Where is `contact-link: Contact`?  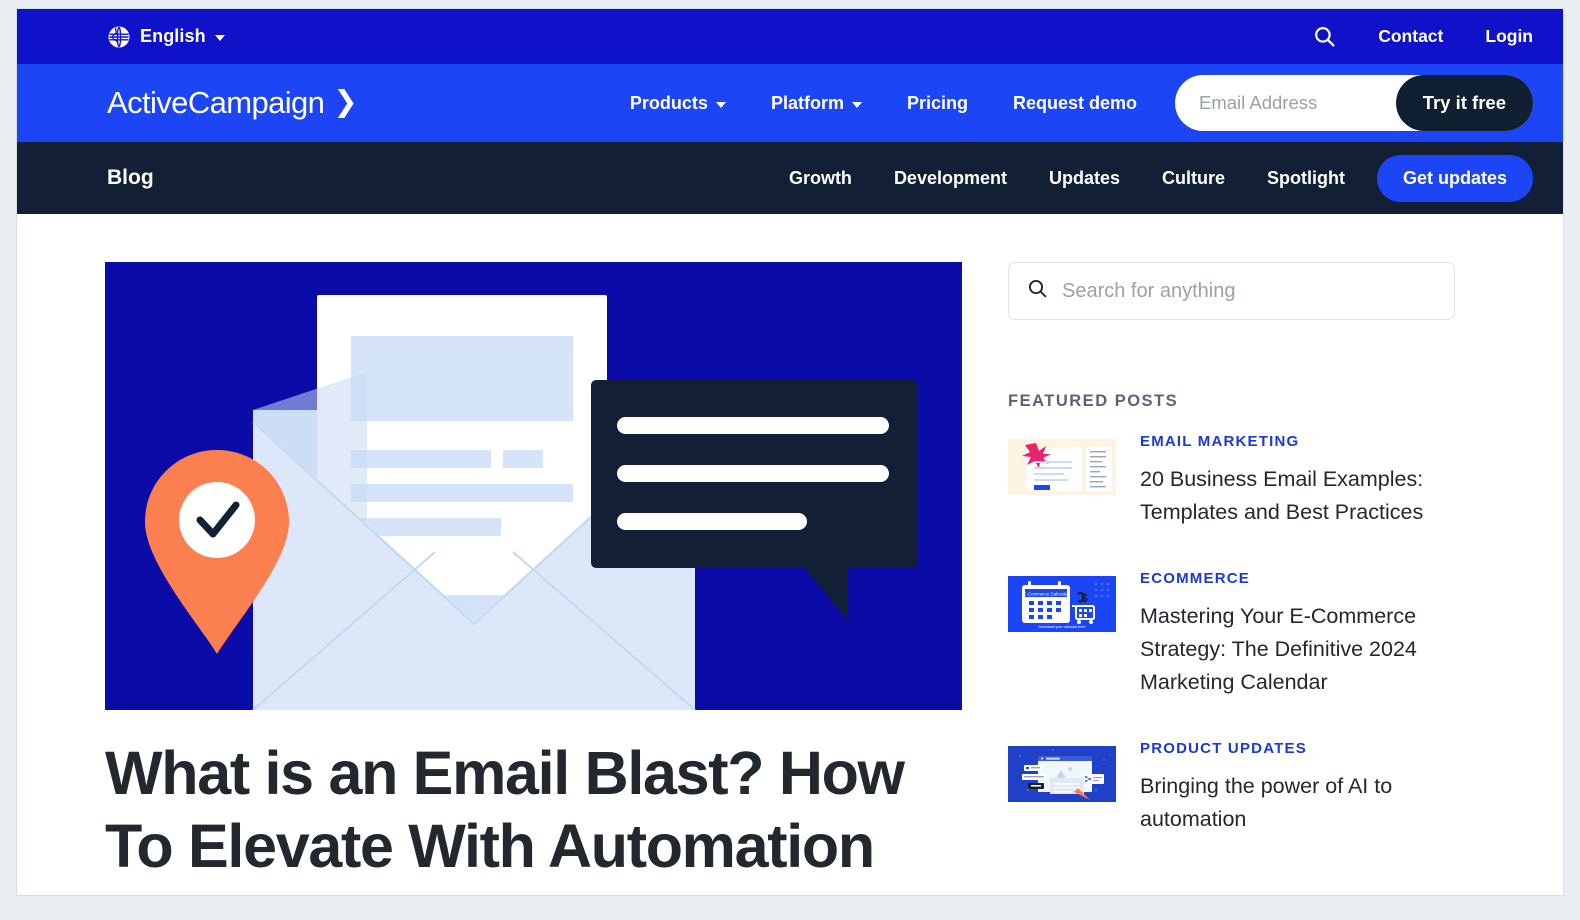 contact-link: Contact is located at coordinates (1410, 36).